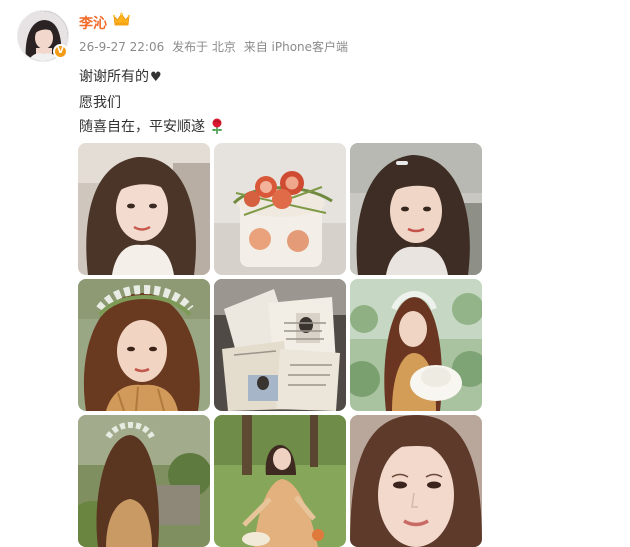  I want to click on rose-icon, so click(217, 126).